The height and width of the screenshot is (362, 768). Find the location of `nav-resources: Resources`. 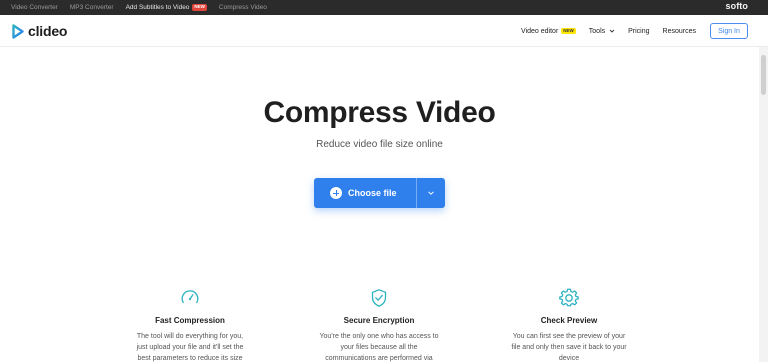

nav-resources: Resources is located at coordinates (679, 31).